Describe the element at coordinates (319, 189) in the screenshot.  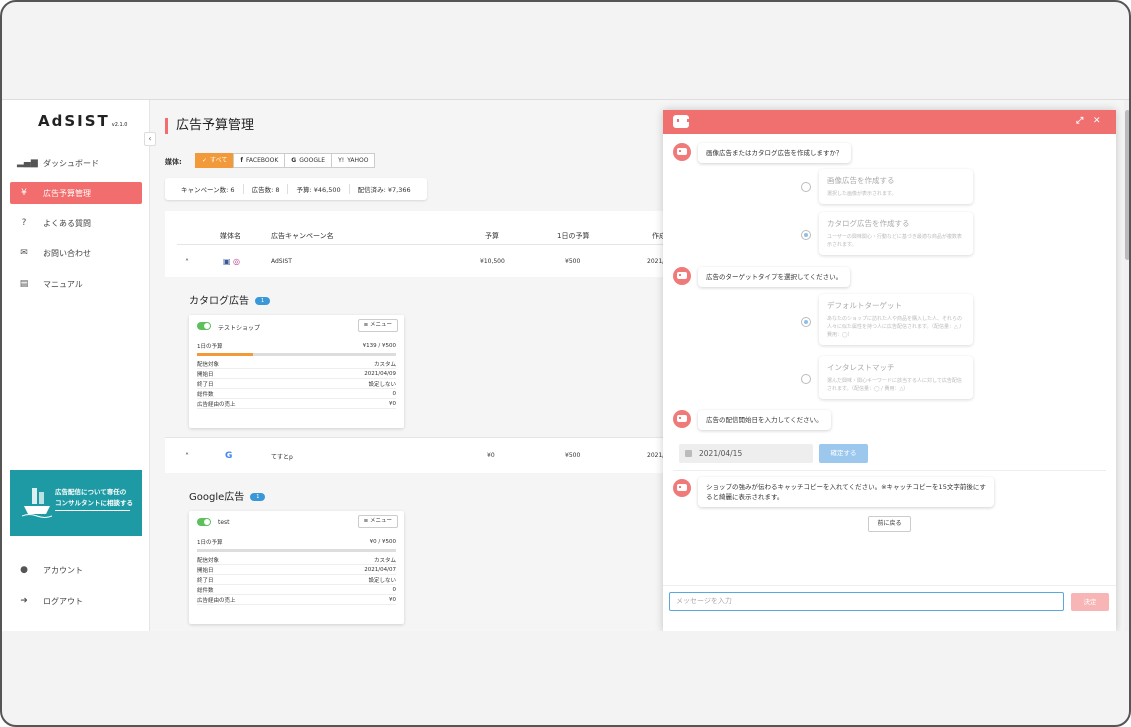
I see `total-budget: 予算: ¥46,500` at that location.